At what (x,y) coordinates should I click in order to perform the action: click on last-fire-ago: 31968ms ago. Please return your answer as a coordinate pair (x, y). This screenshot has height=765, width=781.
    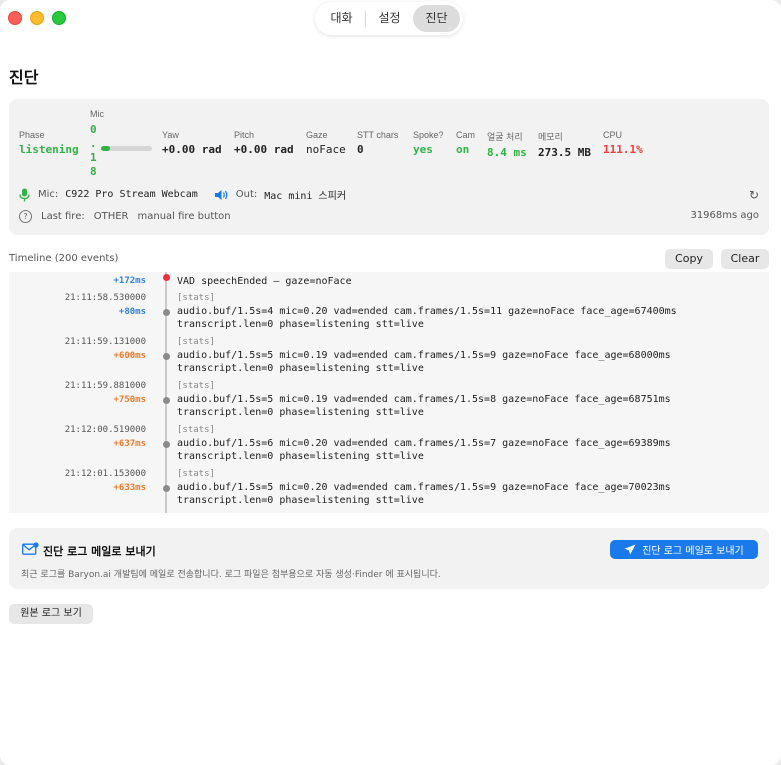
    Looking at the image, I should click on (724, 215).